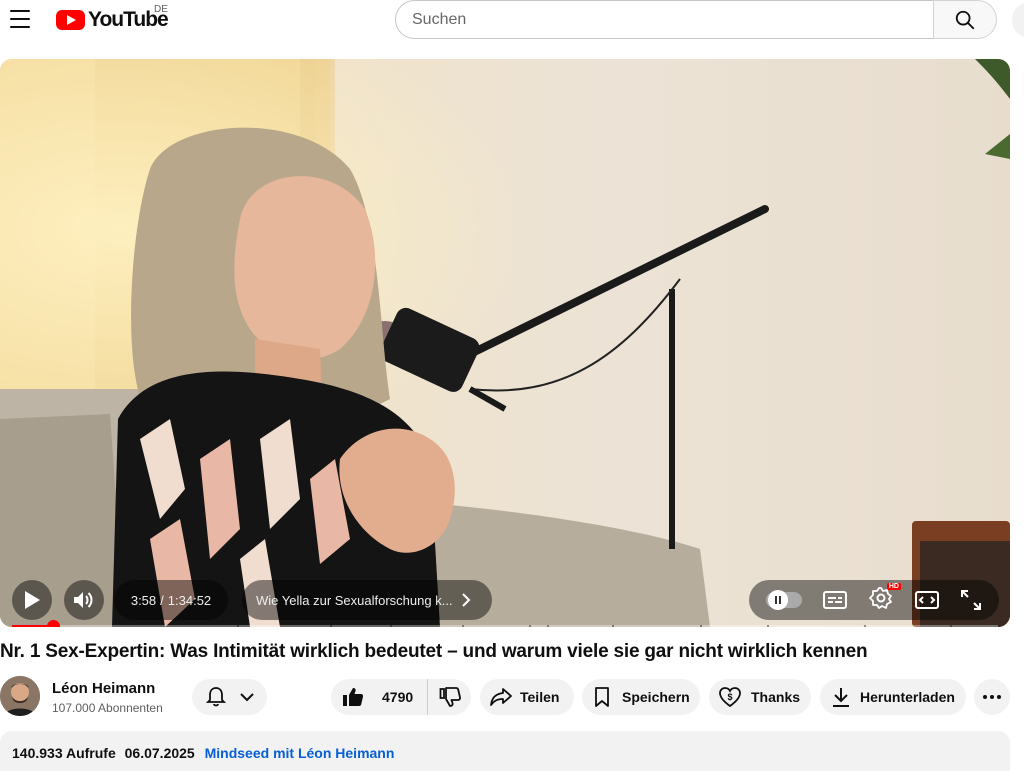 The width and height of the screenshot is (1024, 771). Describe the element at coordinates (777, 600) in the screenshot. I see `autoplay-pause-icon` at that location.